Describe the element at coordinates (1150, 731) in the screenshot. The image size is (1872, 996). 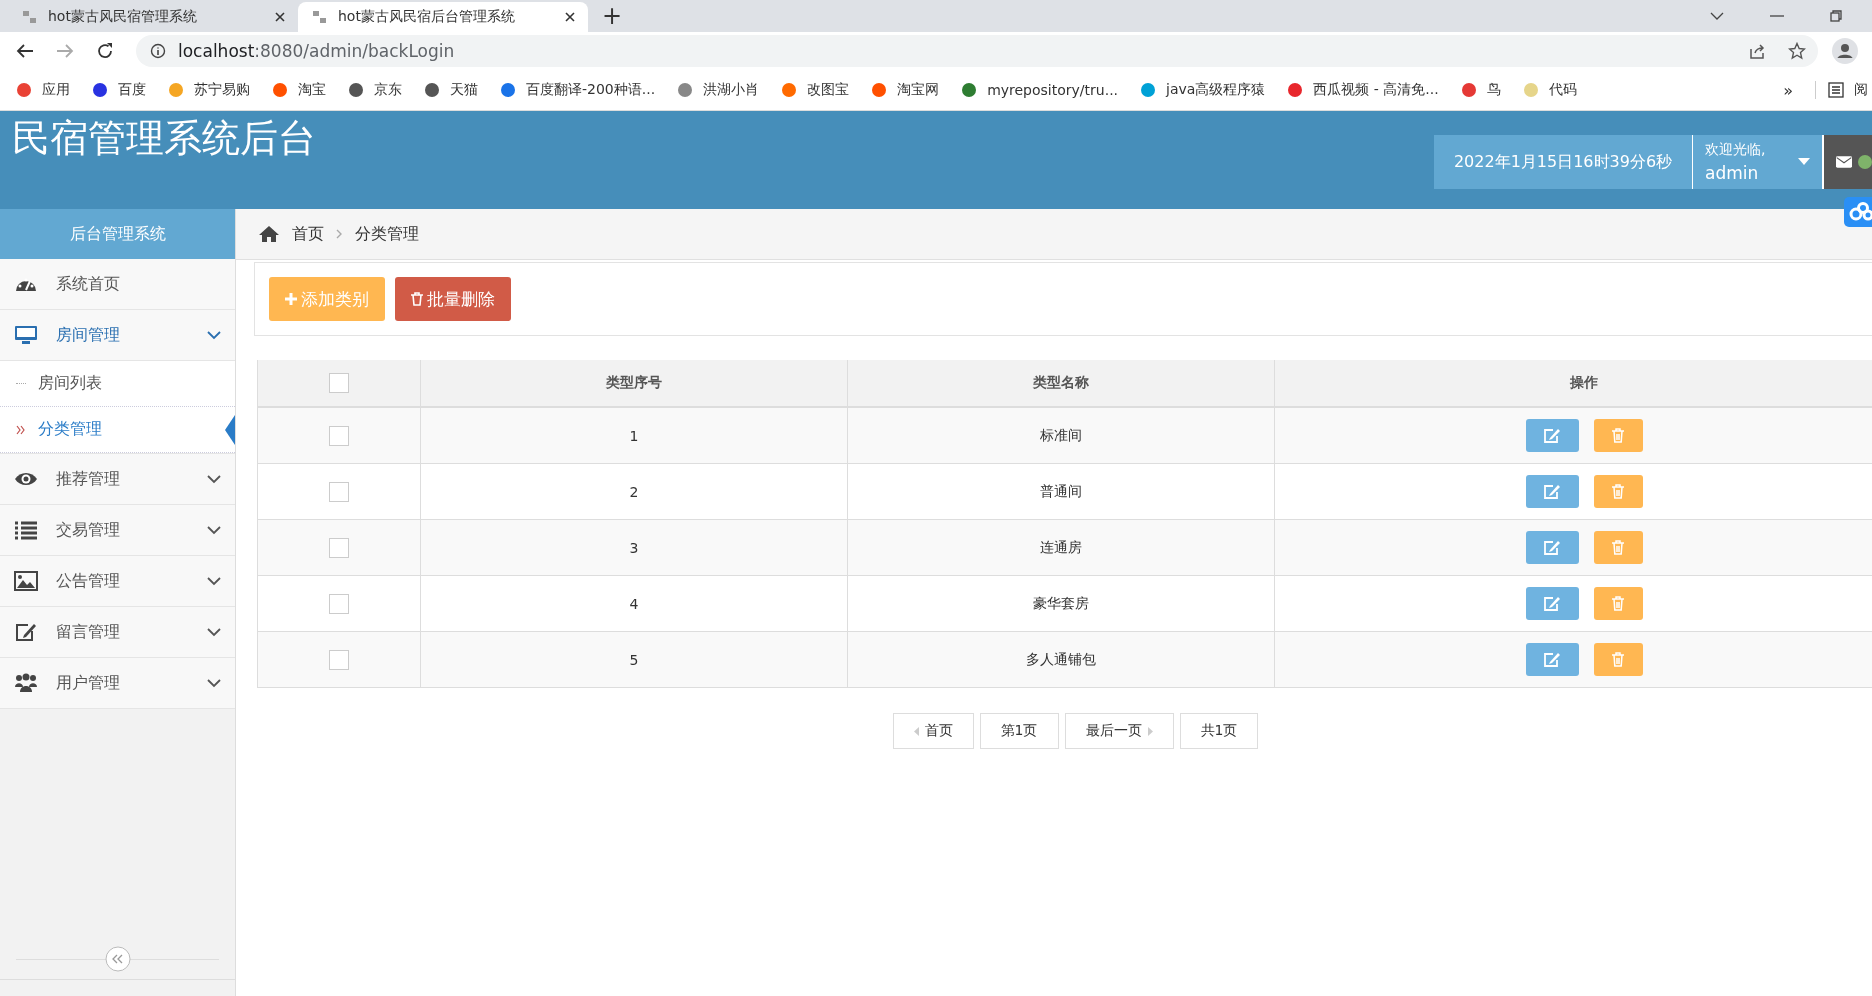
I see `caret-right-icon` at that location.